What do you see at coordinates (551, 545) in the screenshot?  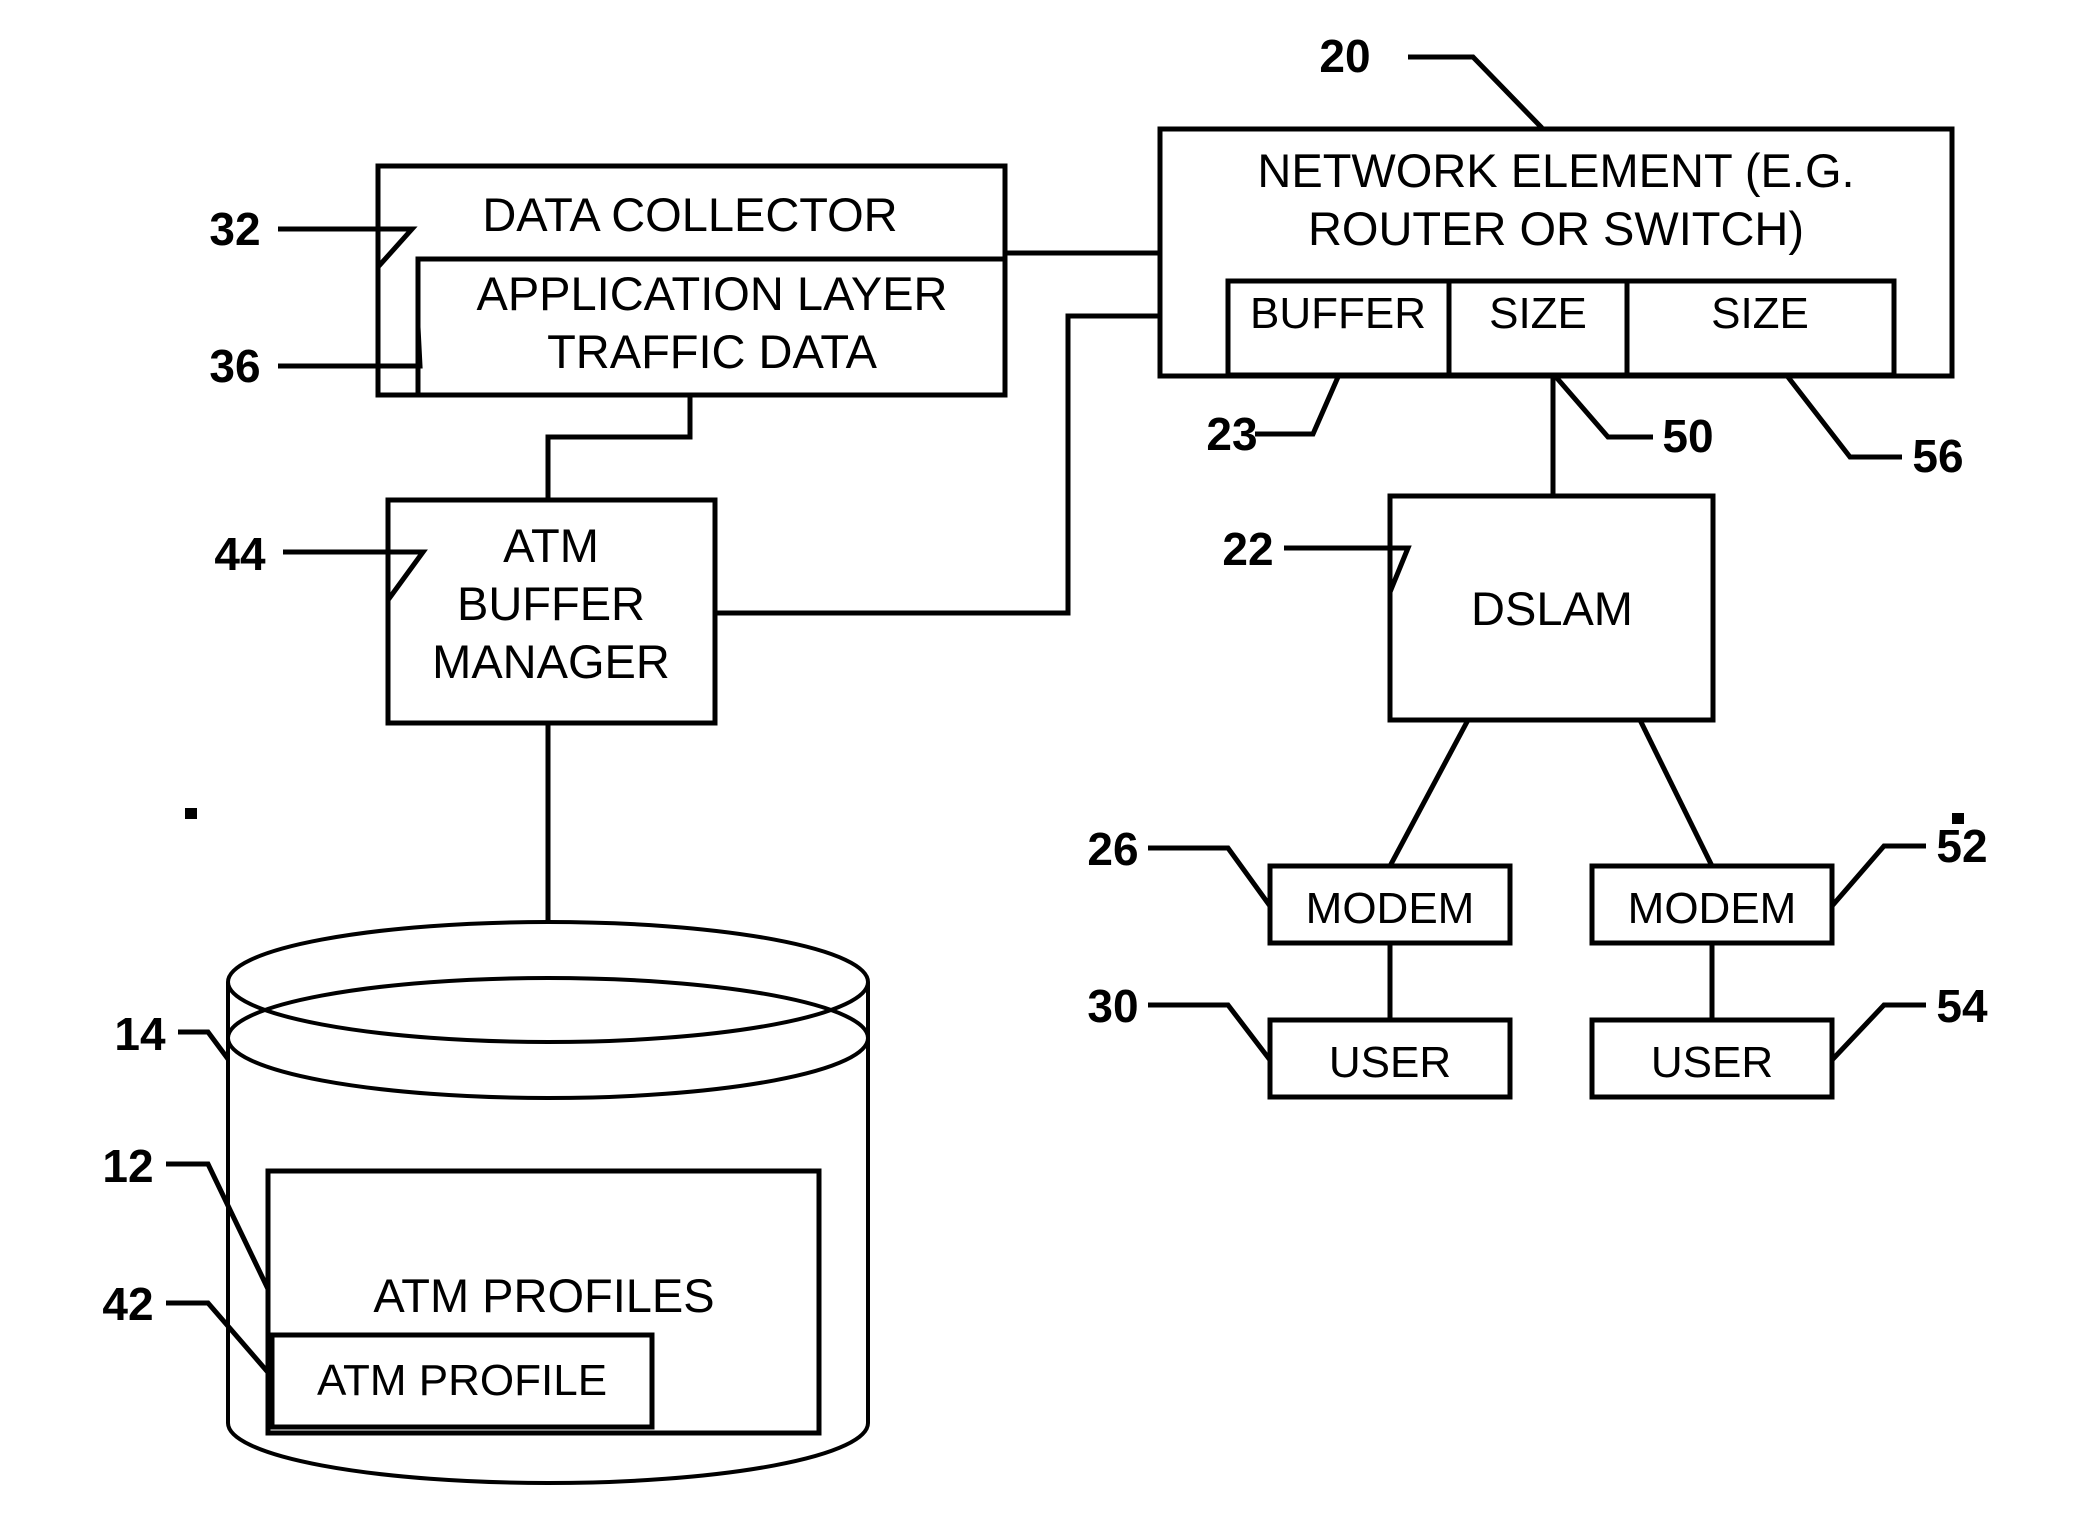 I see `atm-buffer-manager-line-1: ATM` at bounding box center [551, 545].